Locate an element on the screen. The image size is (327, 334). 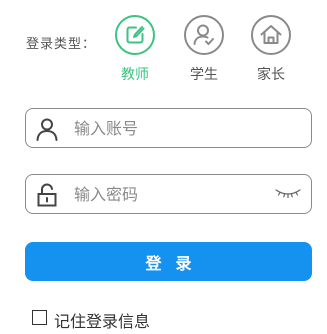
role-student: 学生 is located at coordinates (205, 49).